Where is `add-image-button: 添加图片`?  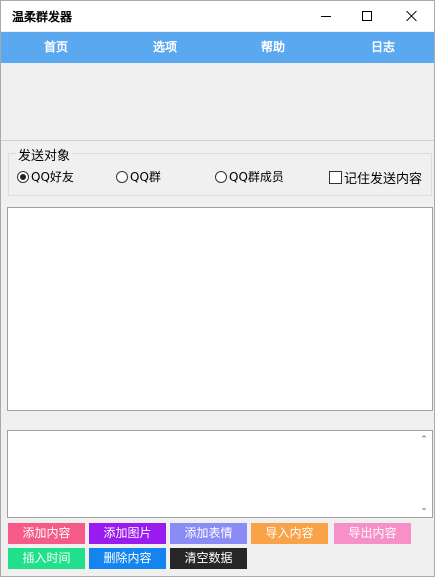 add-image-button: 添加图片 is located at coordinates (127, 533).